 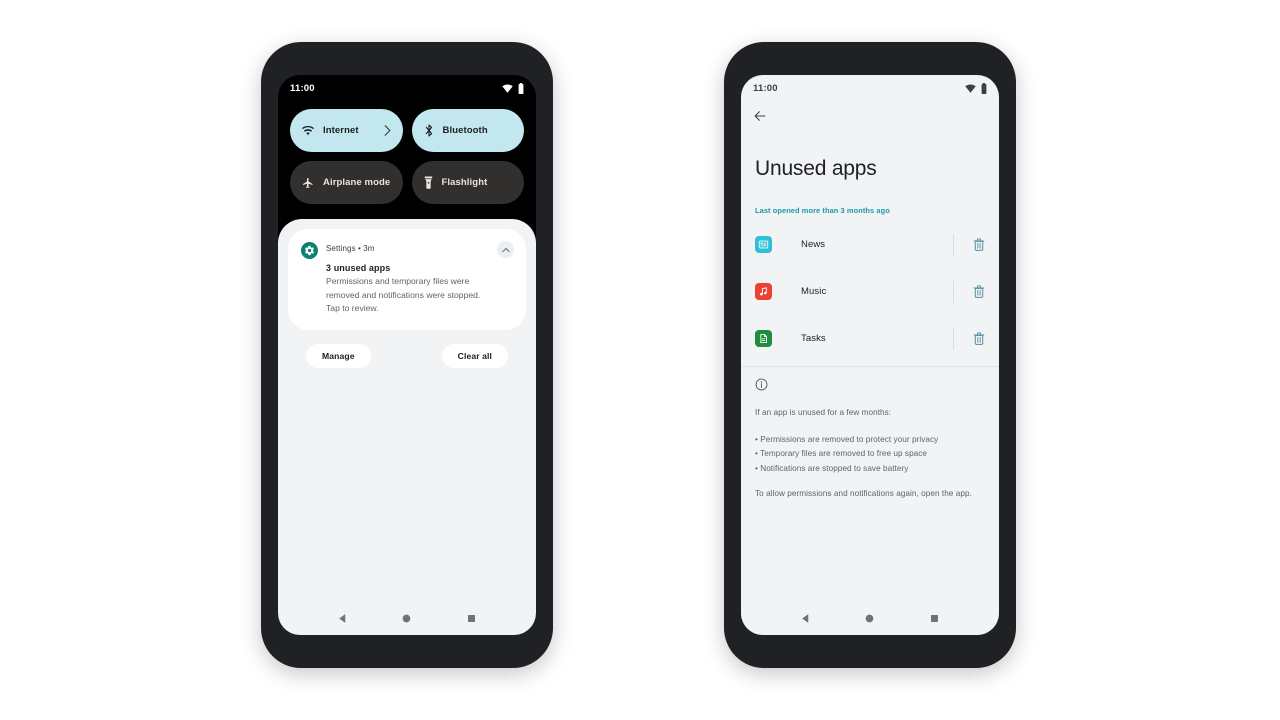 What do you see at coordinates (813, 244) in the screenshot?
I see `app-name: News` at bounding box center [813, 244].